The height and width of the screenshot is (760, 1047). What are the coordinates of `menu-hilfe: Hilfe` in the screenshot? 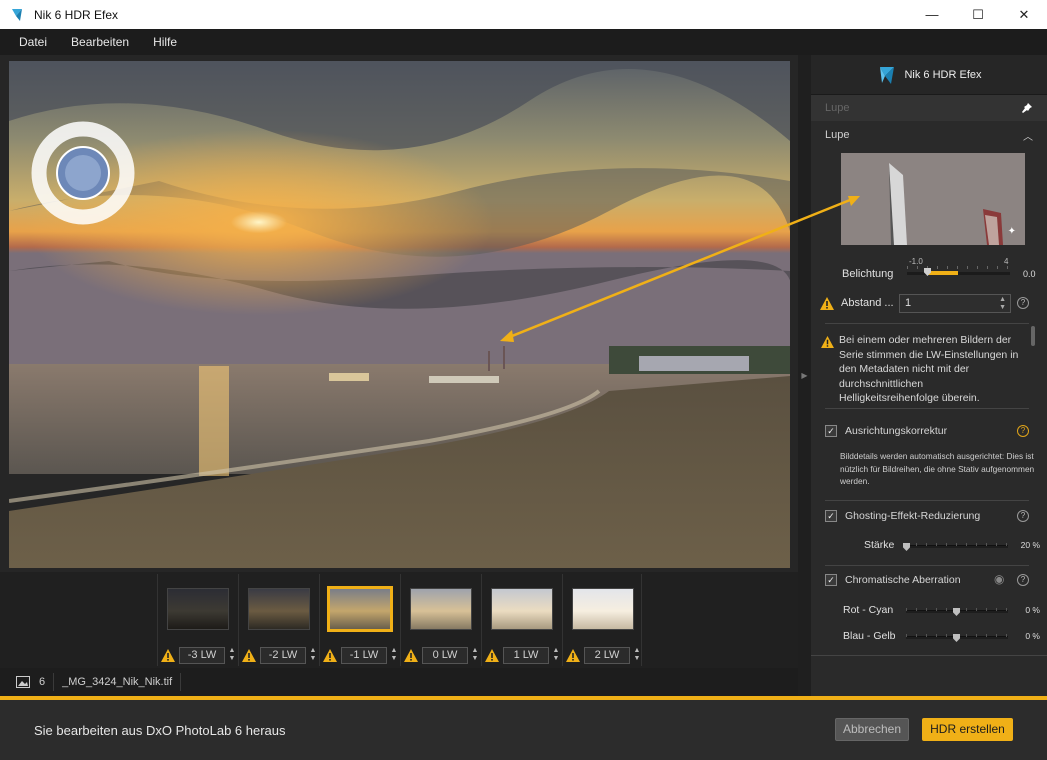 It's located at (165, 42).